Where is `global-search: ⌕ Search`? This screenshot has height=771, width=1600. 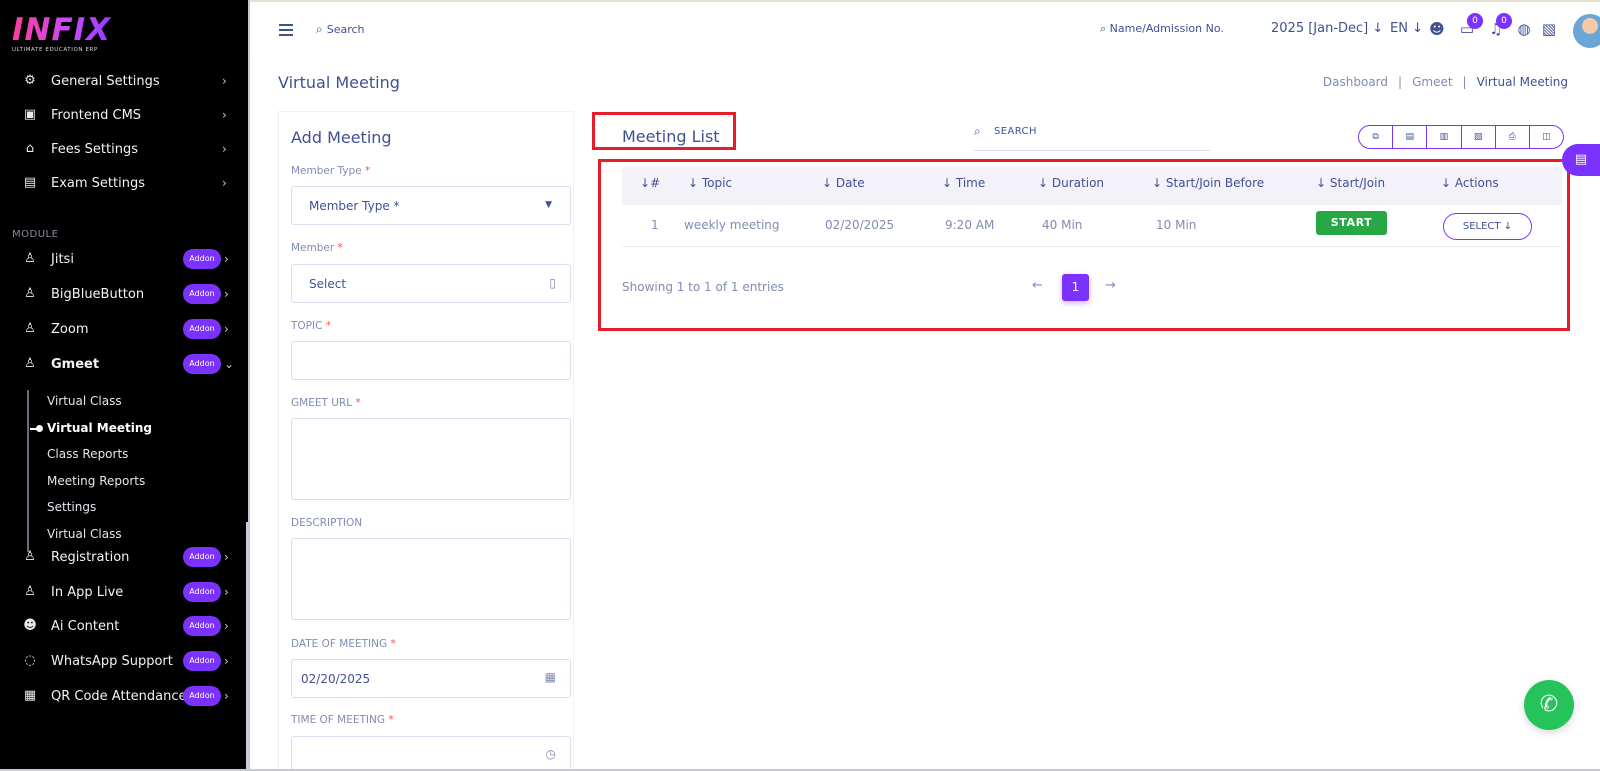 global-search: ⌕ Search is located at coordinates (340, 29).